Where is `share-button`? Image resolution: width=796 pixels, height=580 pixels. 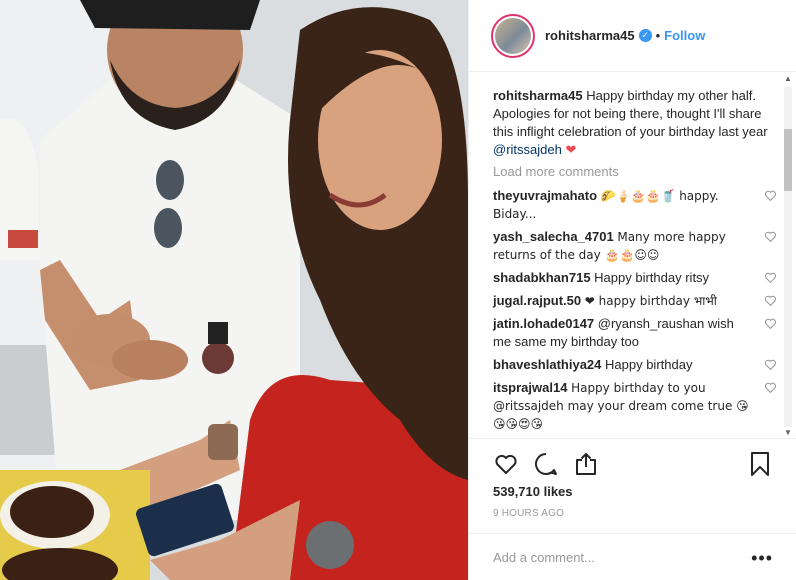
share-button is located at coordinates (586, 464).